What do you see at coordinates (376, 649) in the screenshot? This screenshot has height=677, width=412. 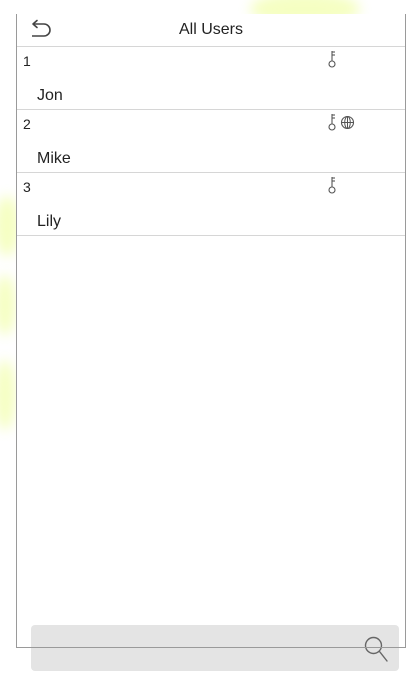 I see `search-icon` at bounding box center [376, 649].